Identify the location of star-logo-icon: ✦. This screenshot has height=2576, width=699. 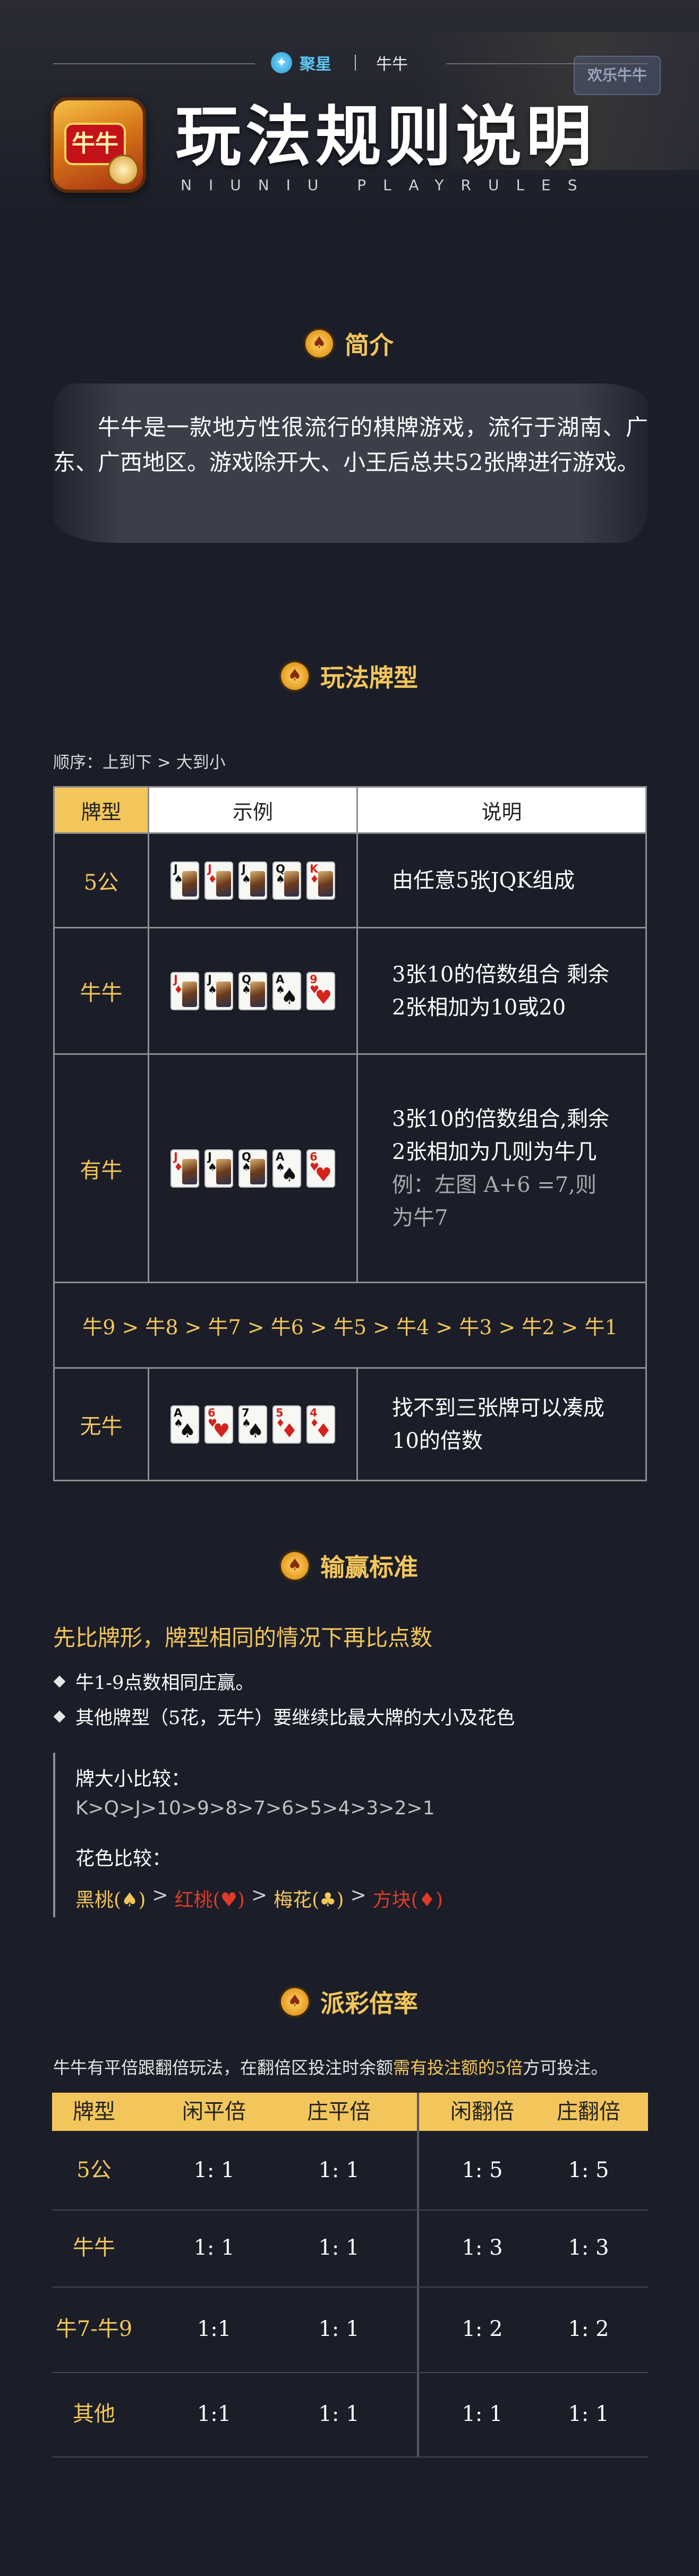
(281, 63).